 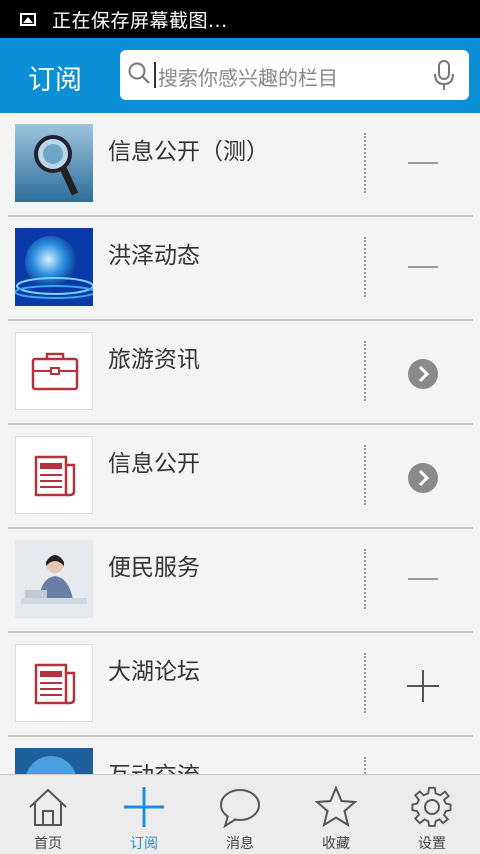 What do you see at coordinates (154, 568) in the screenshot?
I see `list-item-title: 便民服务` at bounding box center [154, 568].